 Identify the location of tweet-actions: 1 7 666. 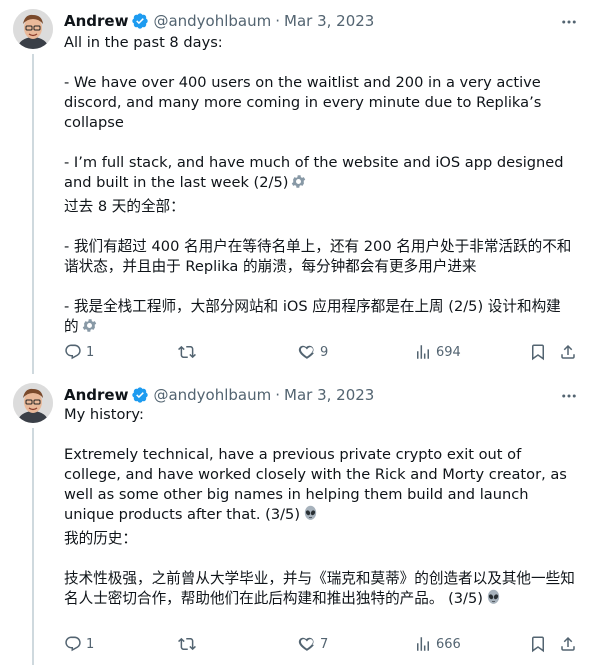
(321, 644).